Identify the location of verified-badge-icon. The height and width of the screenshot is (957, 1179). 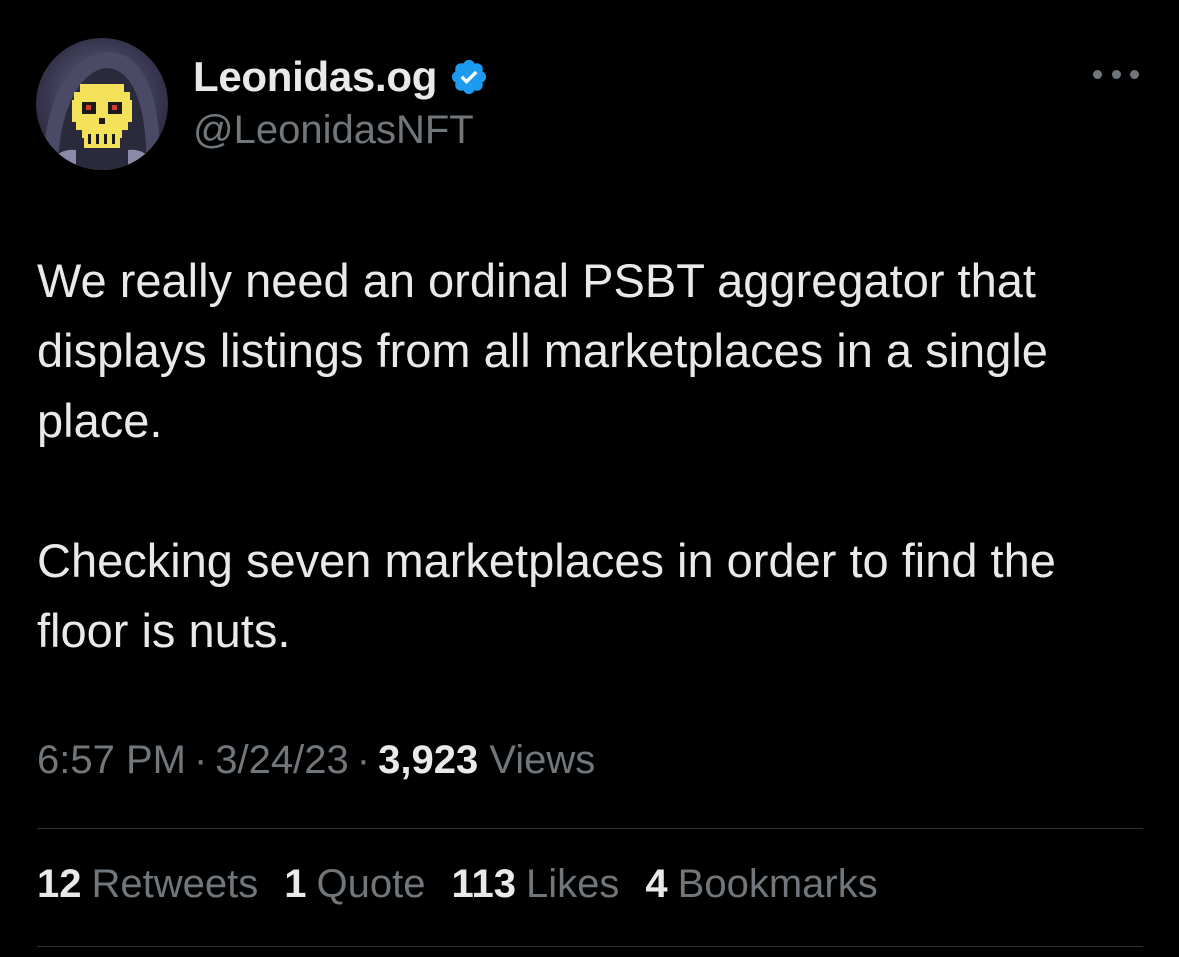
(469, 77).